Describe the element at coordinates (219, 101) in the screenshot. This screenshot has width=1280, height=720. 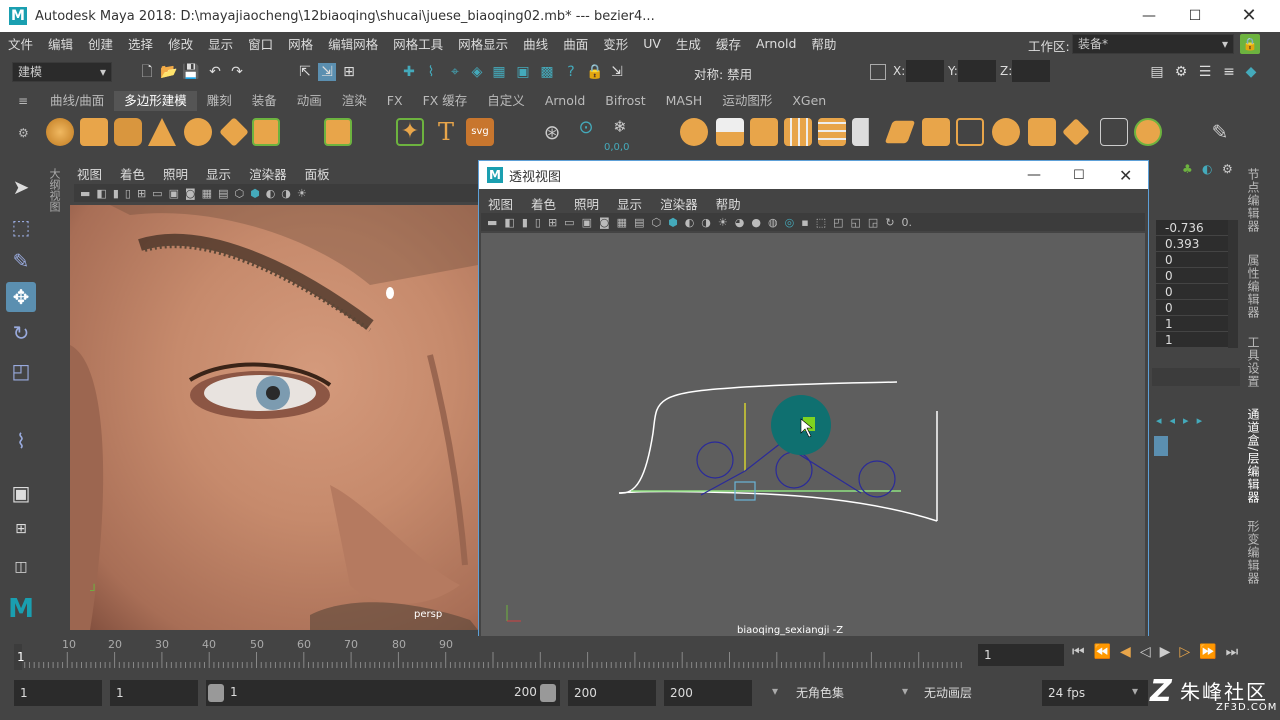
I see `shelf-tab-sculpt: 雕刻` at that location.